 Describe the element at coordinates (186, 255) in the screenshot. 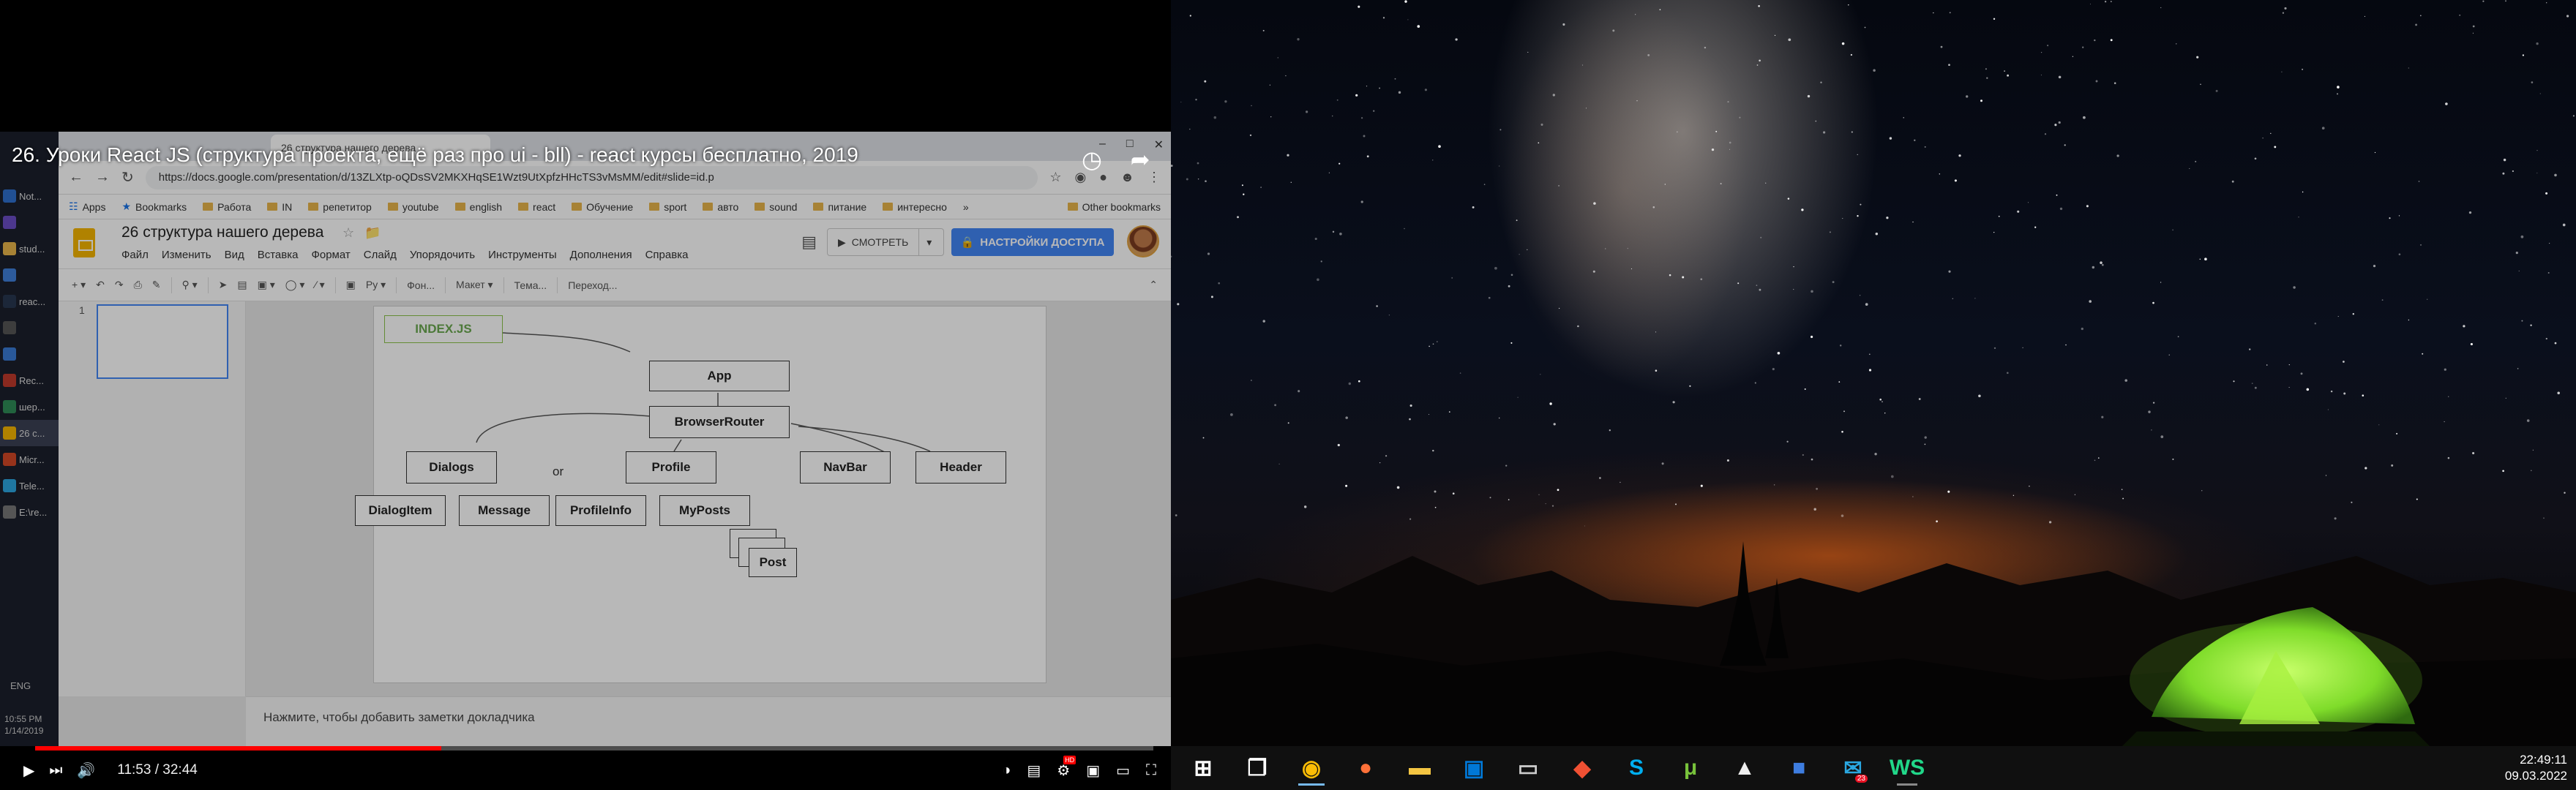

I see `menu-item: Изменить` at that location.